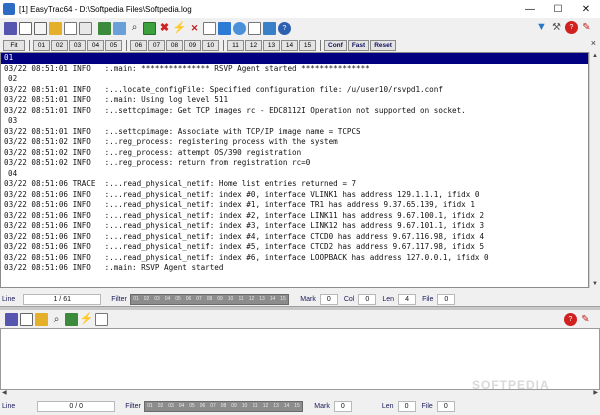 This screenshot has height=415, width=600. What do you see at coordinates (294, 121) in the screenshot?
I see `log-section-marker: 03` at bounding box center [294, 121].